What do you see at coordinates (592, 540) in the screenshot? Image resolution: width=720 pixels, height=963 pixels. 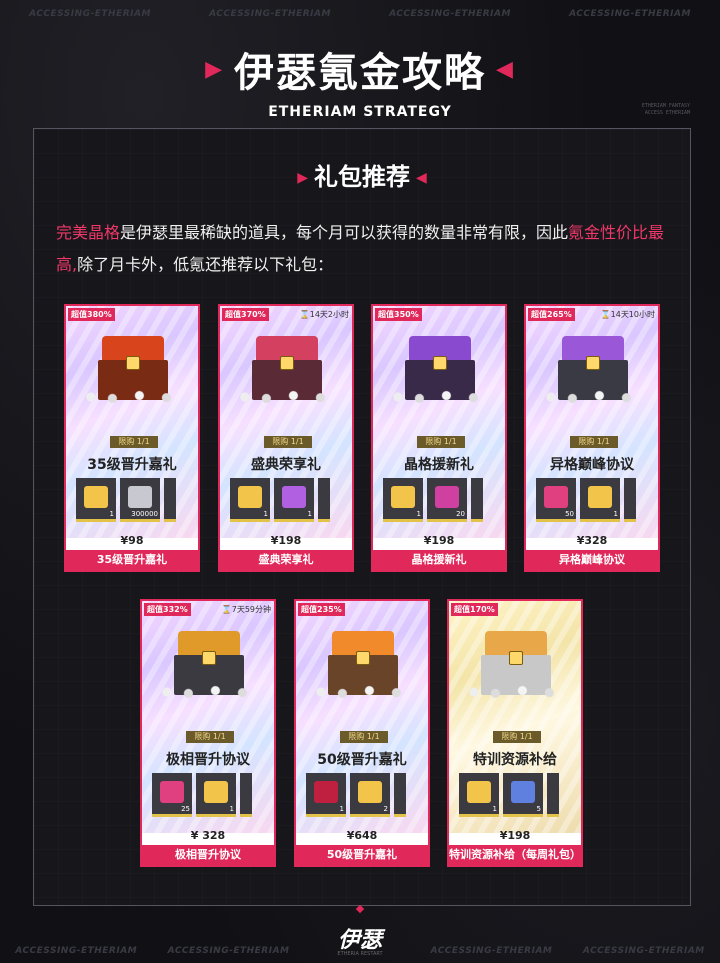 I see `pack-price: ¥328` at bounding box center [592, 540].